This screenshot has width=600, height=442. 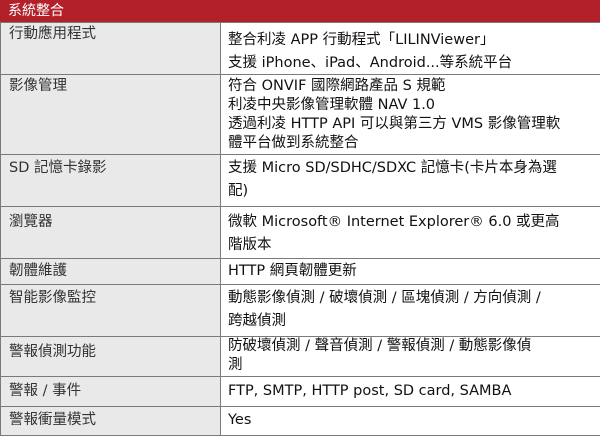 What do you see at coordinates (292, 271) in the screenshot?
I see `value-line: HTTP 網頁韌體更新` at bounding box center [292, 271].